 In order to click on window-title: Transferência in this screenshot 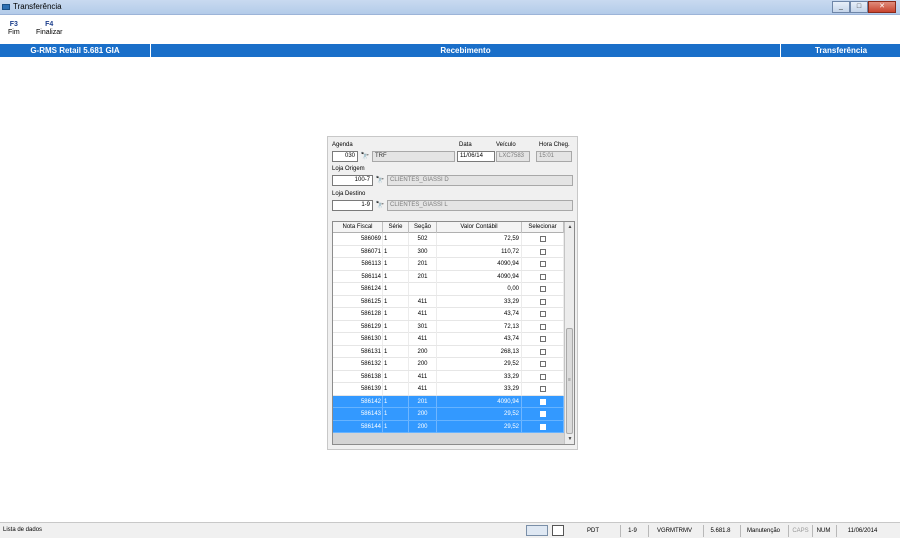, I will do `click(37, 6)`.